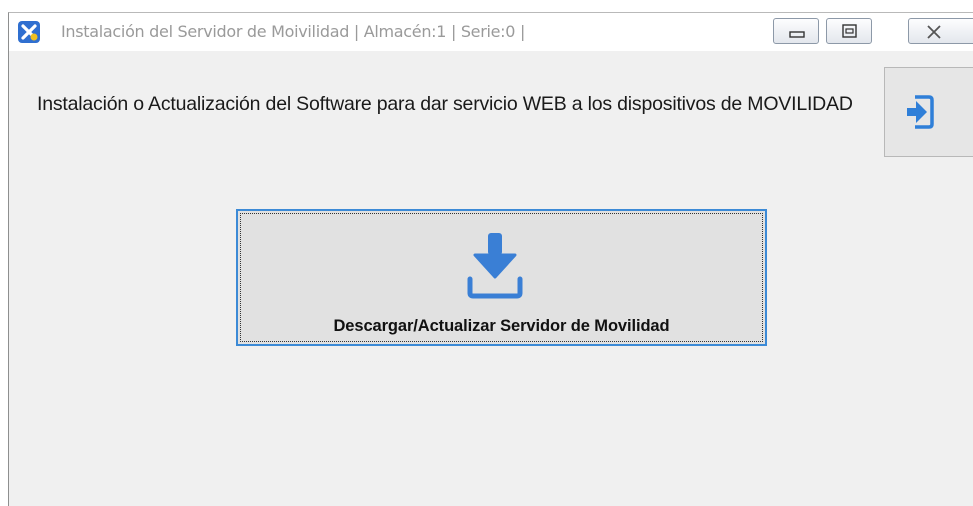 The width and height of the screenshot is (973, 506). What do you see at coordinates (920, 112) in the screenshot?
I see `exit-arrow-icon` at bounding box center [920, 112].